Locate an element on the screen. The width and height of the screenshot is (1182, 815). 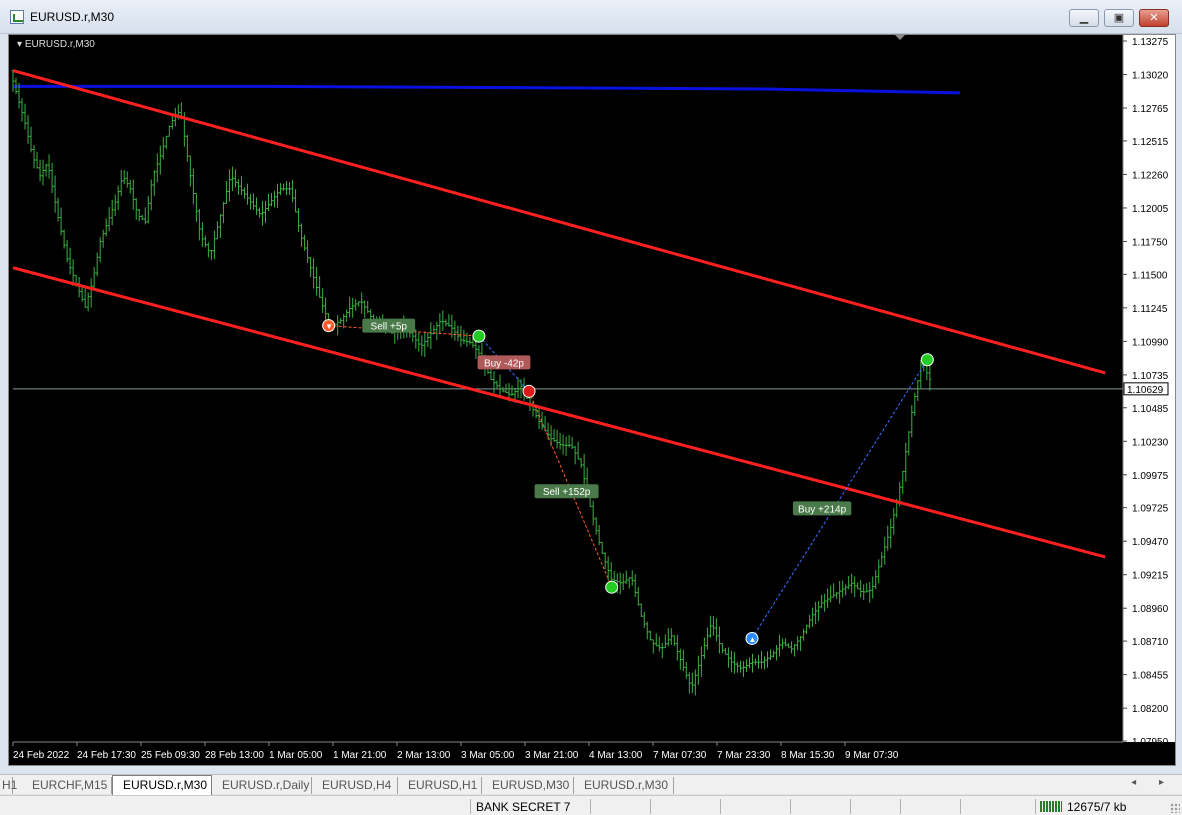
x-tick-label: 7 Mar 07:30 is located at coordinates (680, 755).